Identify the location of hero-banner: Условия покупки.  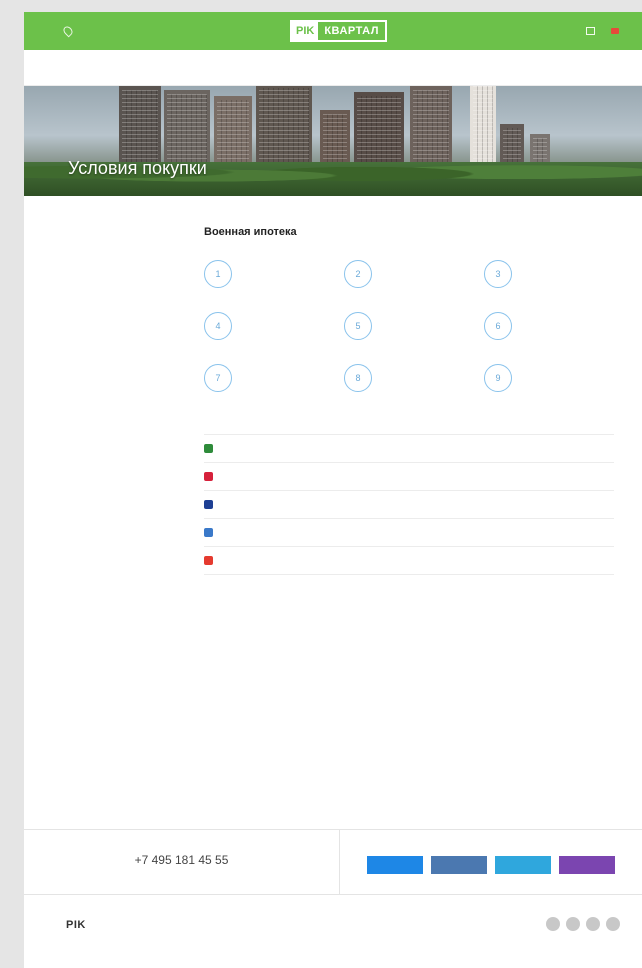
(333, 141).